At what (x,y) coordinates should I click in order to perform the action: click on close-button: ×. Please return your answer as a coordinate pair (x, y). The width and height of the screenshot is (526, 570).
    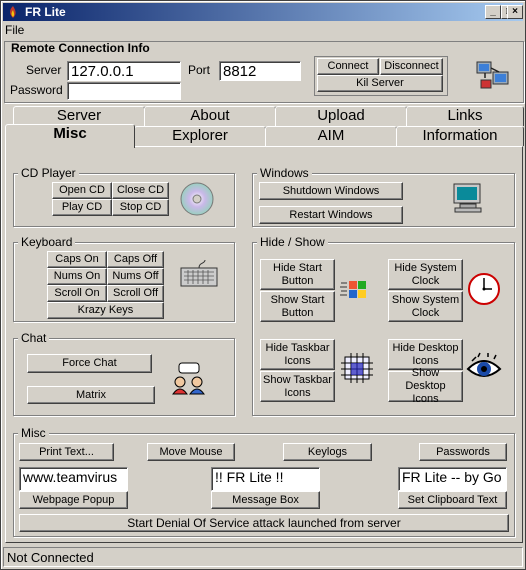
    Looking at the image, I should click on (515, 12).